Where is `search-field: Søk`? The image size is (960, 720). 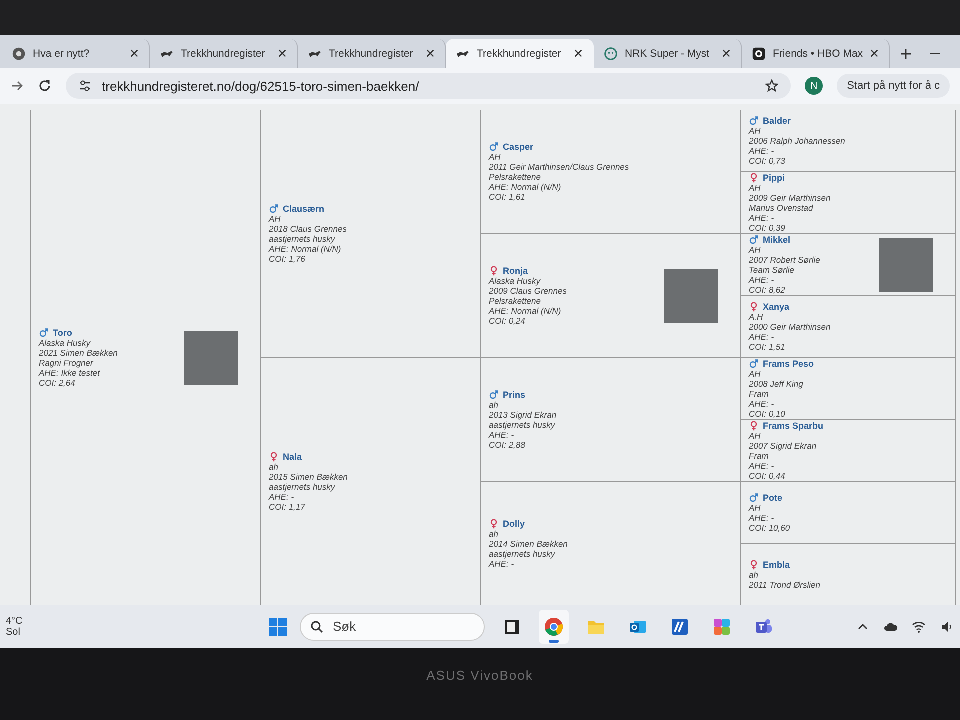 search-field: Søk is located at coordinates (392, 626).